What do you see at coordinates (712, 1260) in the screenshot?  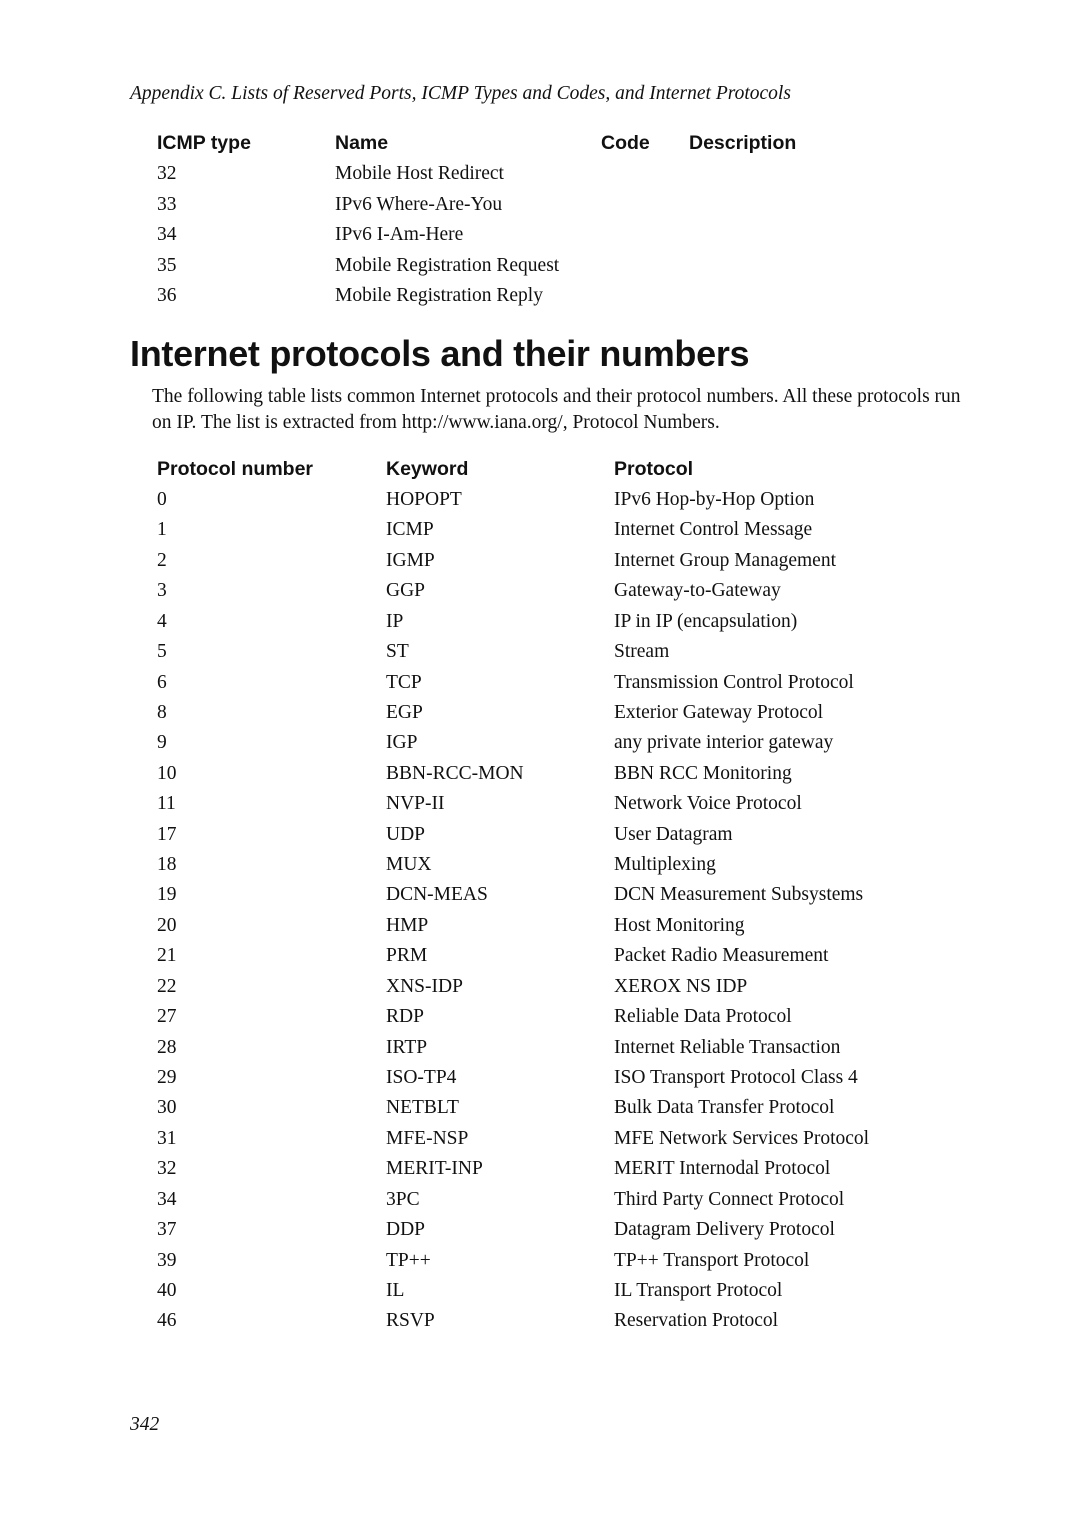 I see `protocol-name-cell: TP++ Transport Protocol` at bounding box center [712, 1260].